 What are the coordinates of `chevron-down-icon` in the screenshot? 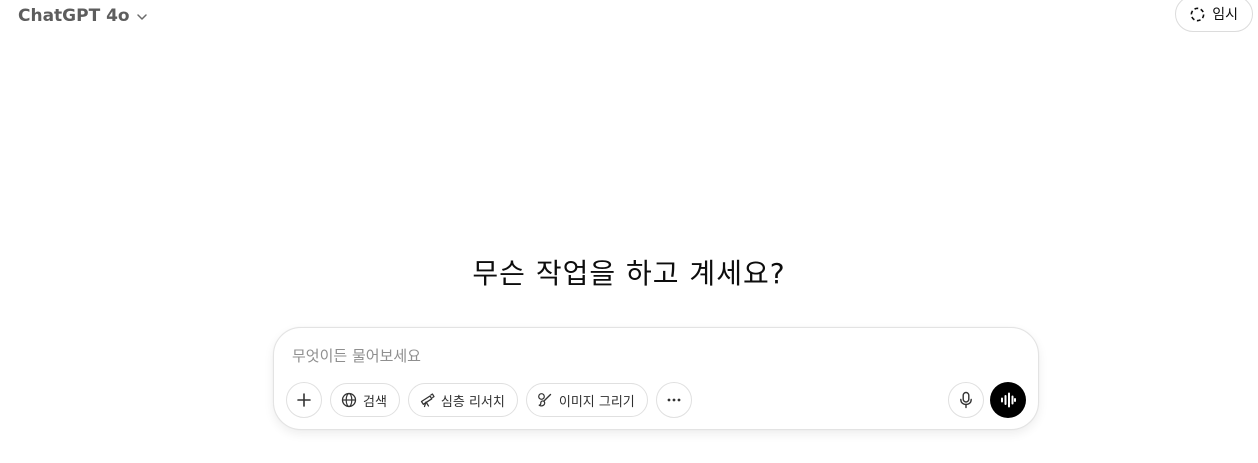 It's located at (142, 17).